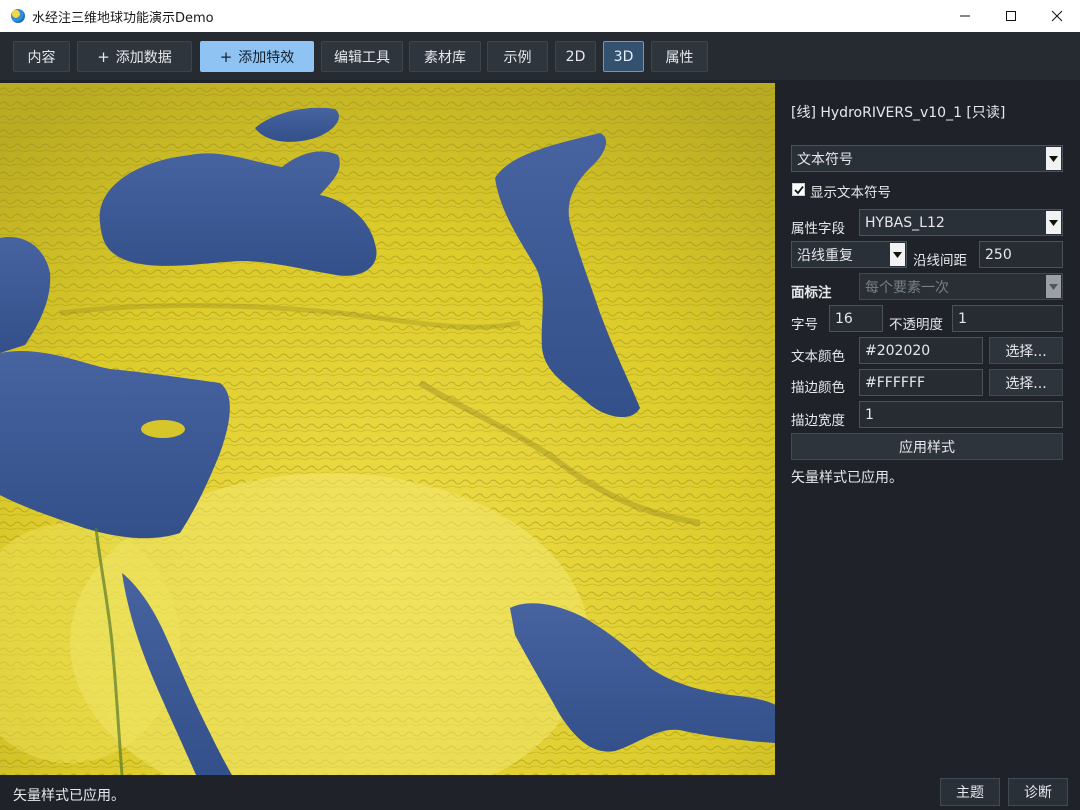 This screenshot has width=1080, height=810. I want to click on properties-button-label: 属性, so click(679, 57).